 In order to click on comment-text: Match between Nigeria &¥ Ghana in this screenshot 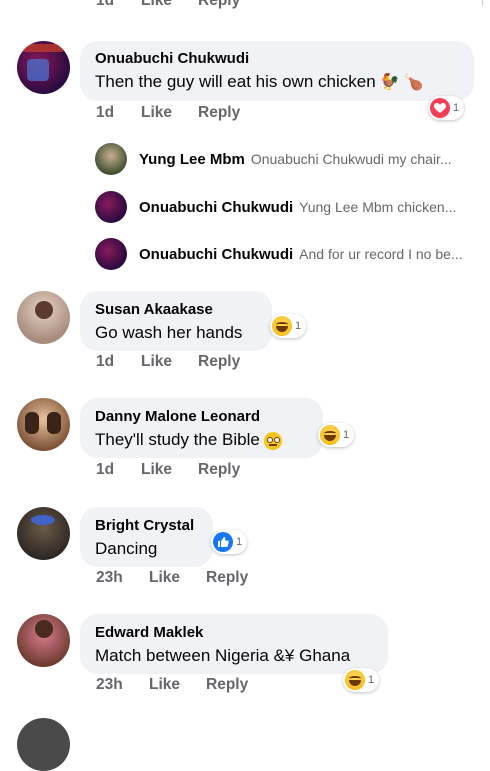, I will do `click(223, 655)`.